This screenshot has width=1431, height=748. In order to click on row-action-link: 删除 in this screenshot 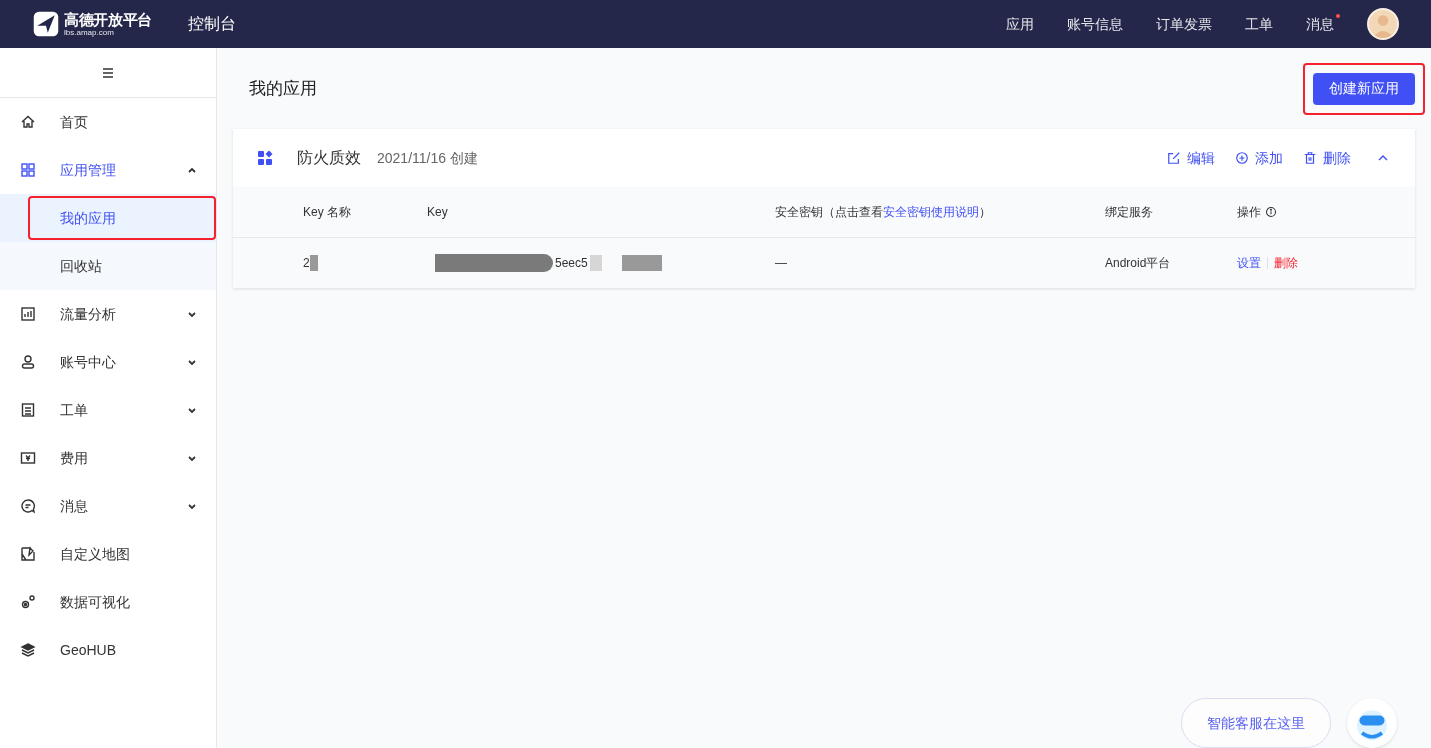, I will do `click(1286, 263)`.